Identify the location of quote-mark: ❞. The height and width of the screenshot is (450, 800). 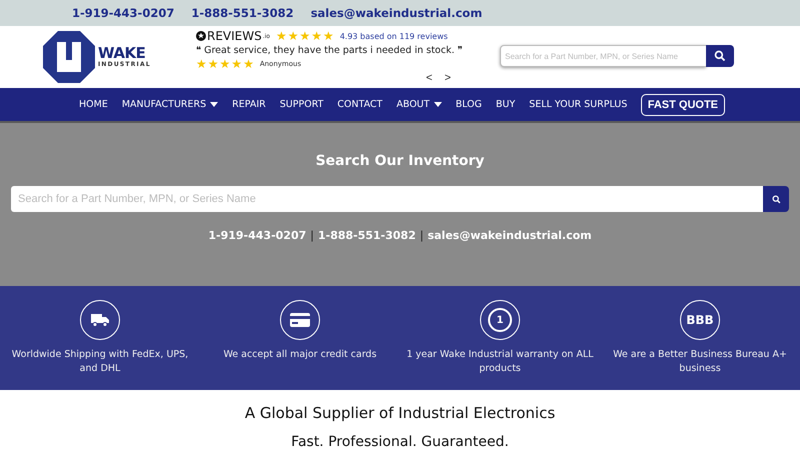
(460, 50).